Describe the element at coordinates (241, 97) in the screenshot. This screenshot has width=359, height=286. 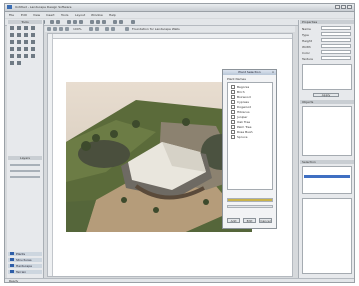
I see `list-item: Boxwood` at that location.